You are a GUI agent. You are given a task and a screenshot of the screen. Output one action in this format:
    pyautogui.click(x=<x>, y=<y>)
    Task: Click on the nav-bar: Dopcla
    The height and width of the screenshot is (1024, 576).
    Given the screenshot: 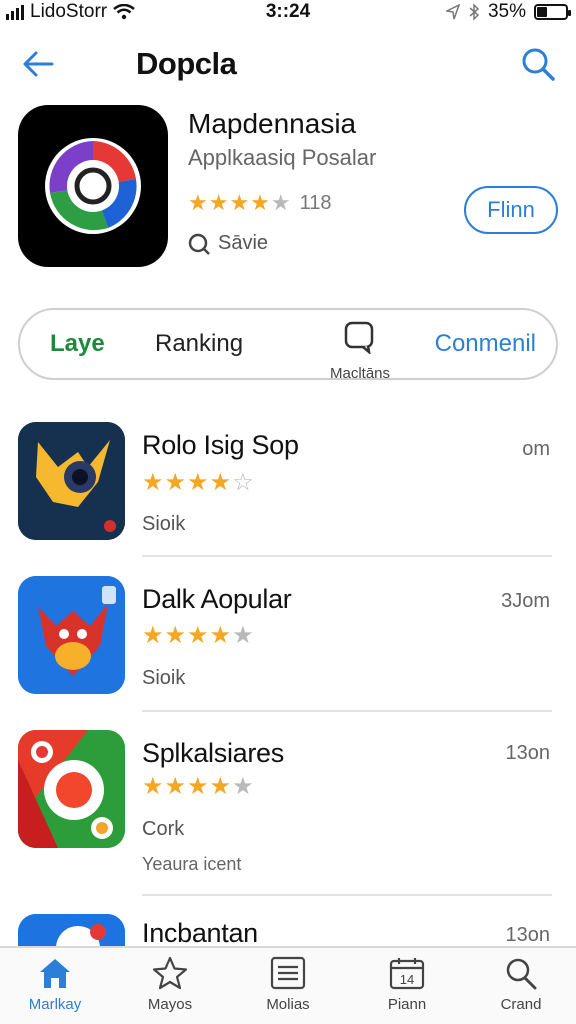 What is the action you would take?
    pyautogui.click(x=288, y=64)
    